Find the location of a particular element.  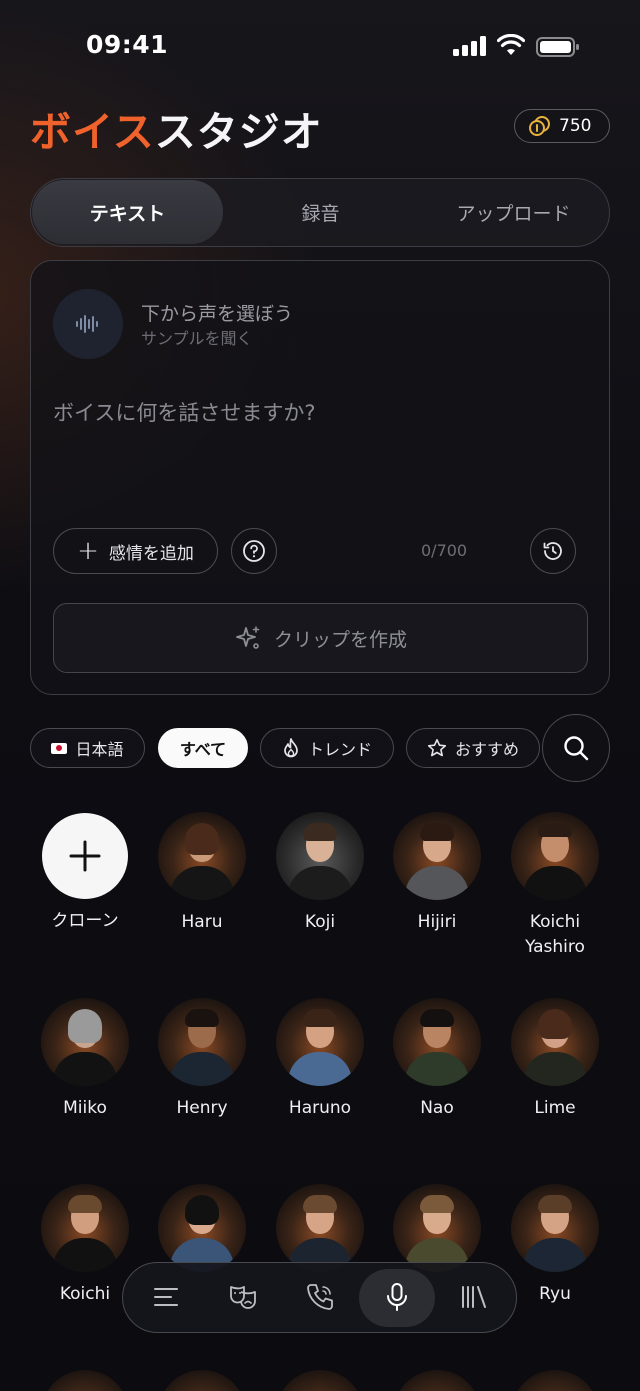

library-icon is located at coordinates (474, 1297).